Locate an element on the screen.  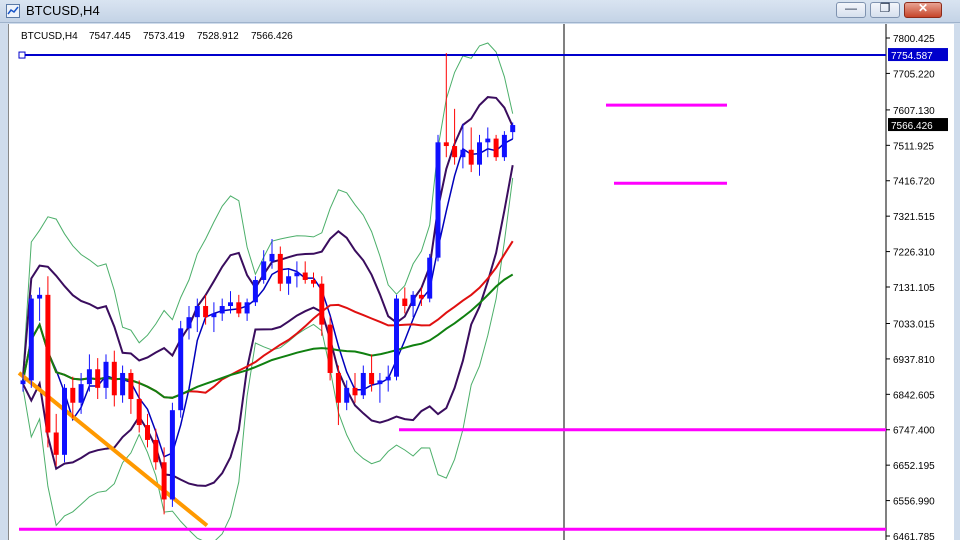
info-symbol: BTCUSD,H4 is located at coordinates (49, 36).